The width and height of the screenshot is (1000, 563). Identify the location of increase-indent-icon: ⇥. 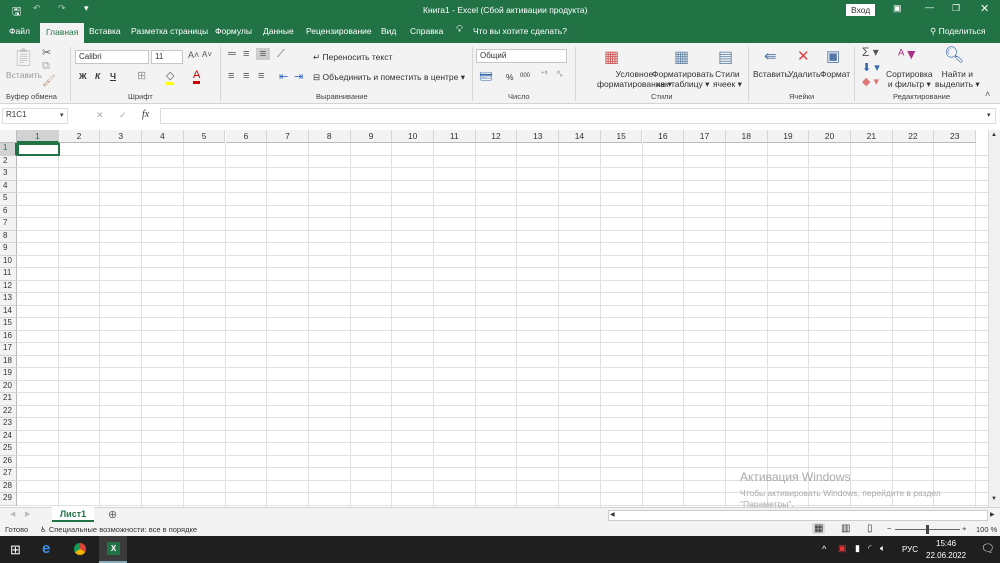
(298, 76).